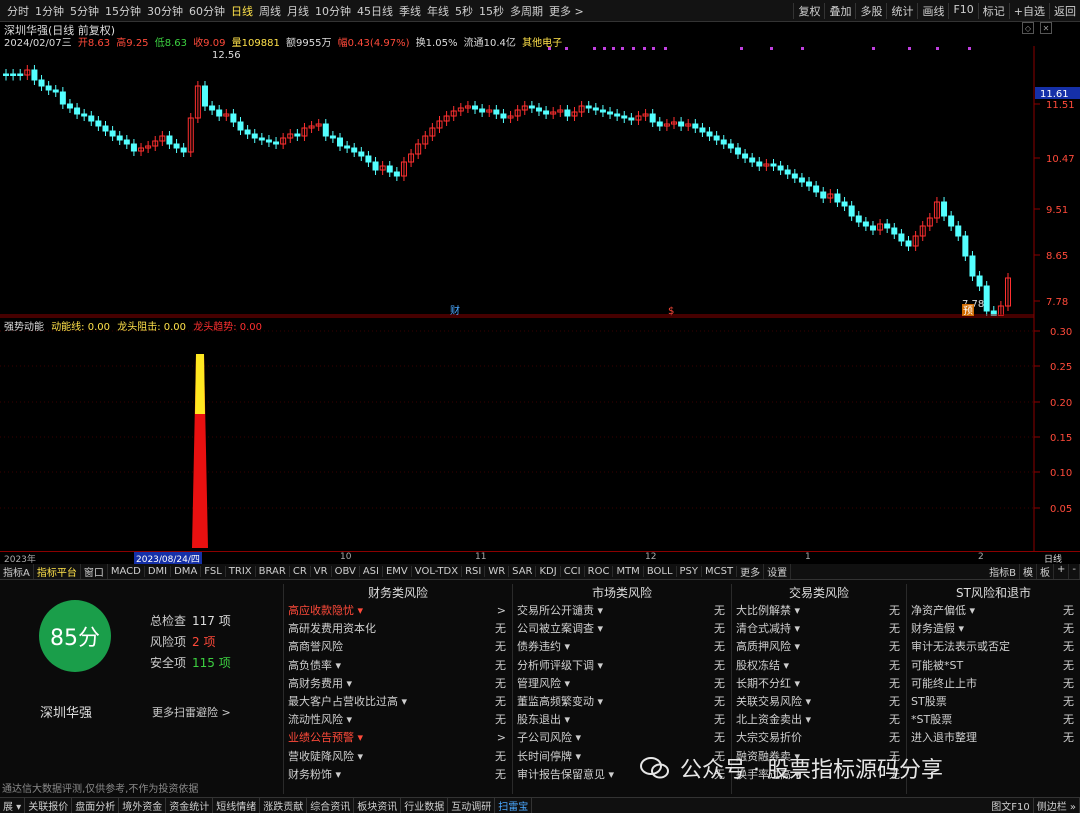  Describe the element at coordinates (49, 11) in the screenshot. I see `period-tab: 1分钟` at that location.